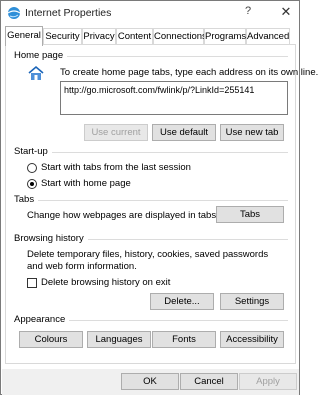 This screenshot has width=320, height=395. Describe the element at coordinates (151, 200) in the screenshot. I see `tabs-divider` at that location.